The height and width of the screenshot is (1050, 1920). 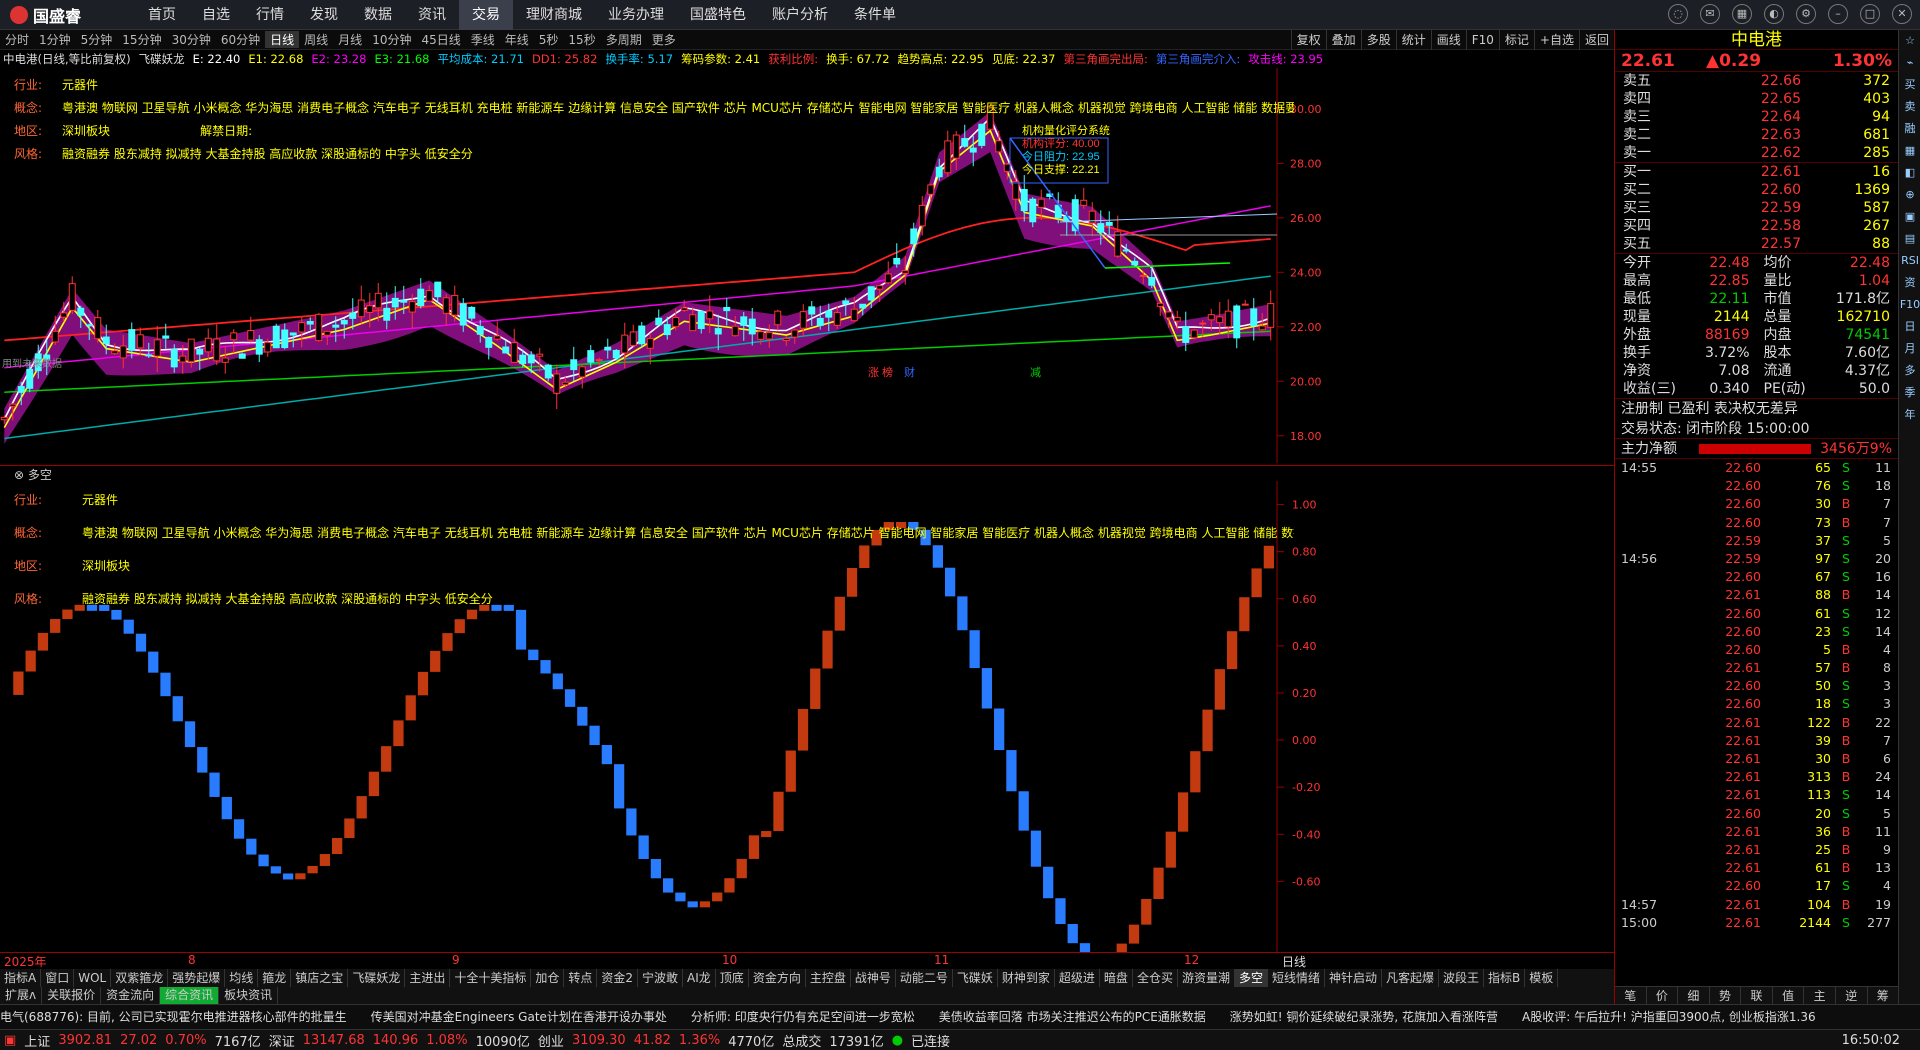 What do you see at coordinates (72, 995) in the screenshot?
I see `info-tab-1: 关联报价` at bounding box center [72, 995].